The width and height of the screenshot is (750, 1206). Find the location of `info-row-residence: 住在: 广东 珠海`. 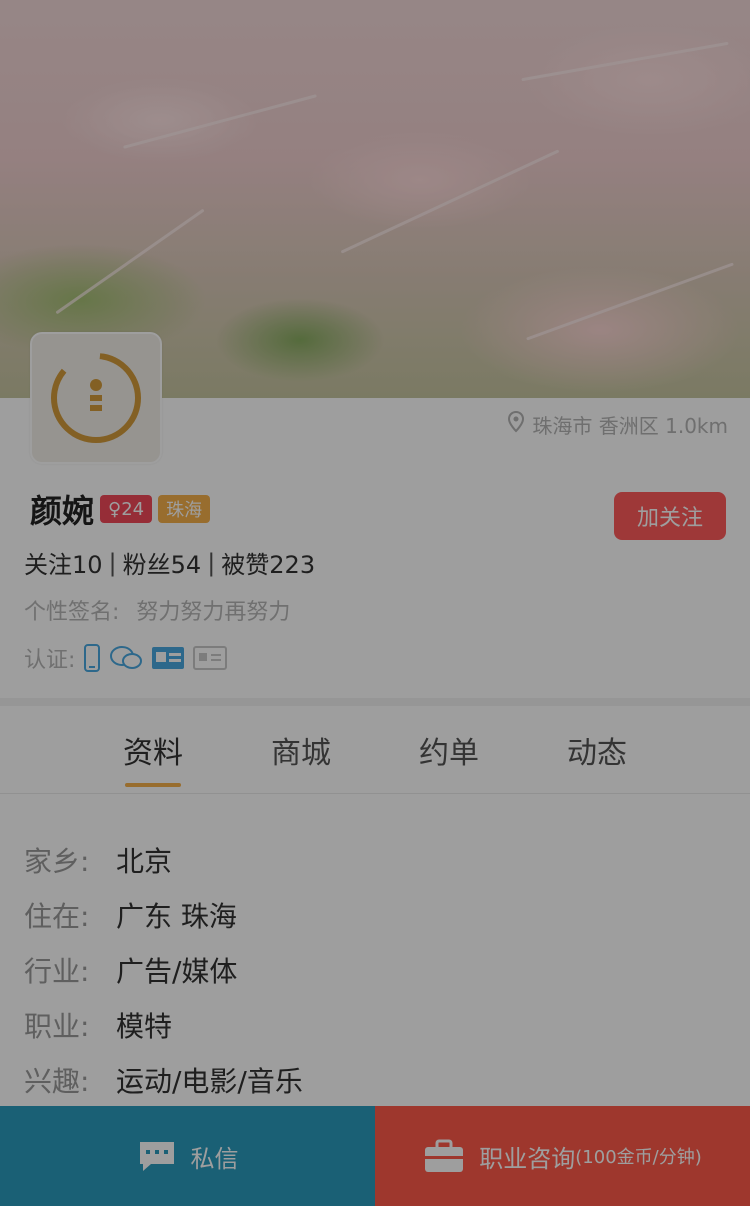

info-row-residence: 住在: 广东 珠海 is located at coordinates (374, 914).